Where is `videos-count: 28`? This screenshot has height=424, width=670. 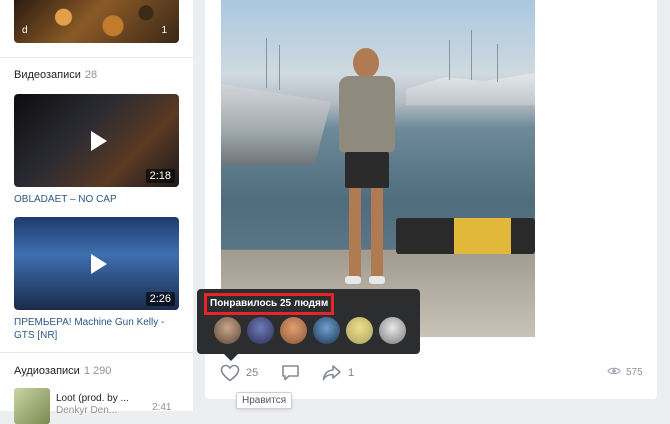
videos-count: 28 is located at coordinates (91, 75).